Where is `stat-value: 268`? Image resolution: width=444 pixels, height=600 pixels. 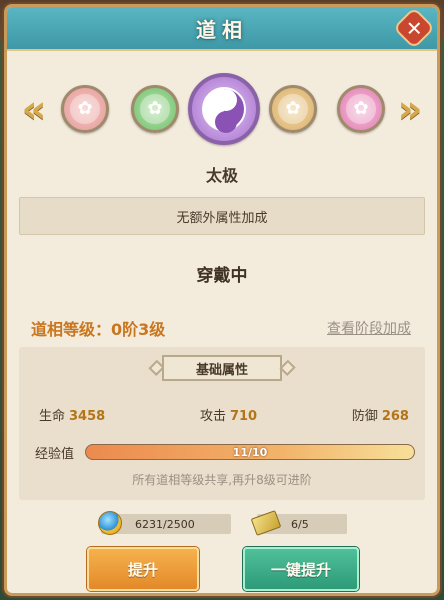 stat-value: 268 is located at coordinates (395, 416).